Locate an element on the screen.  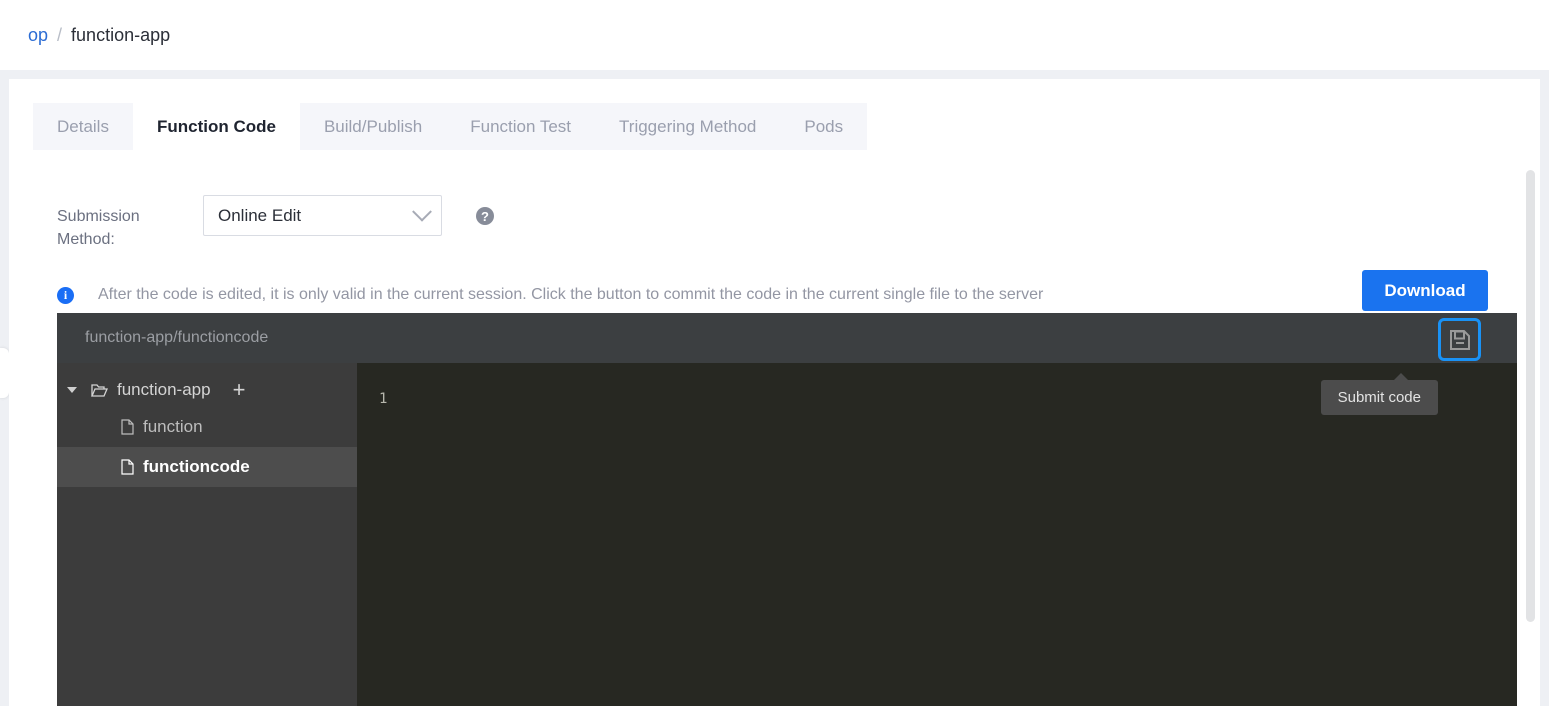
submission-method-label: Submission Method: is located at coordinates (98, 228).